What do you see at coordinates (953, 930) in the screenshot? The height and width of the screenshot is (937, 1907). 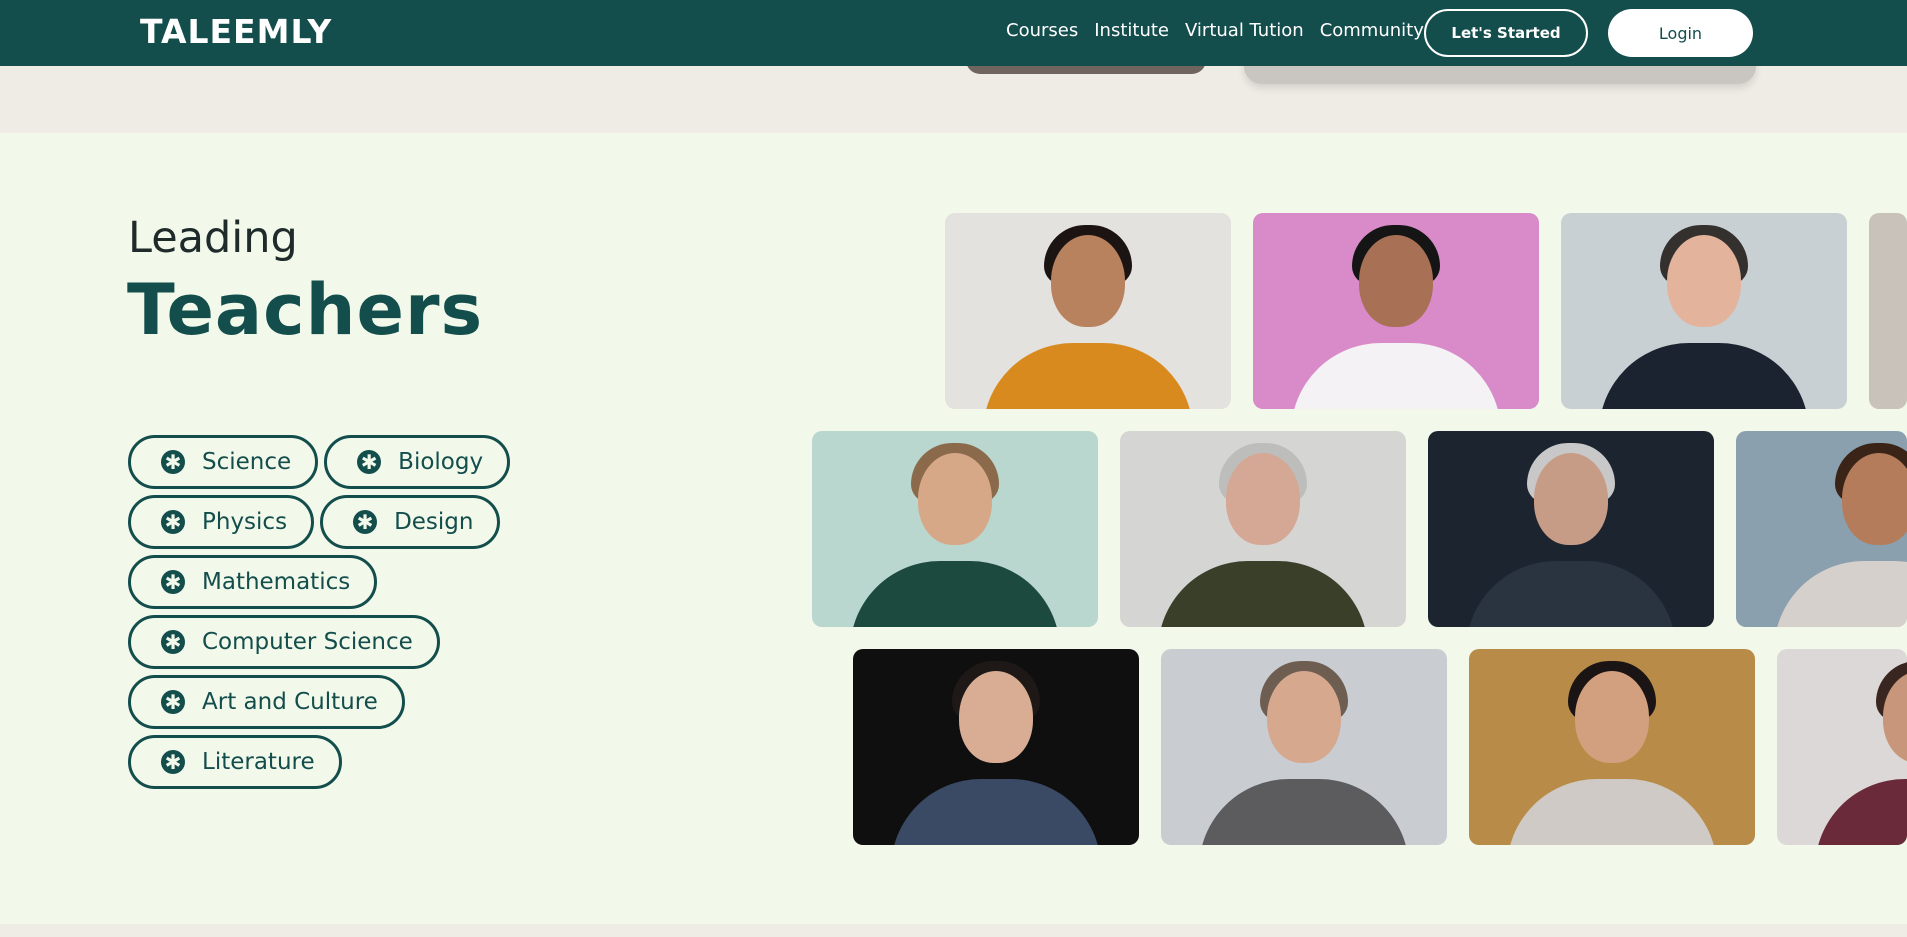 I see `next-section-edge` at bounding box center [953, 930].